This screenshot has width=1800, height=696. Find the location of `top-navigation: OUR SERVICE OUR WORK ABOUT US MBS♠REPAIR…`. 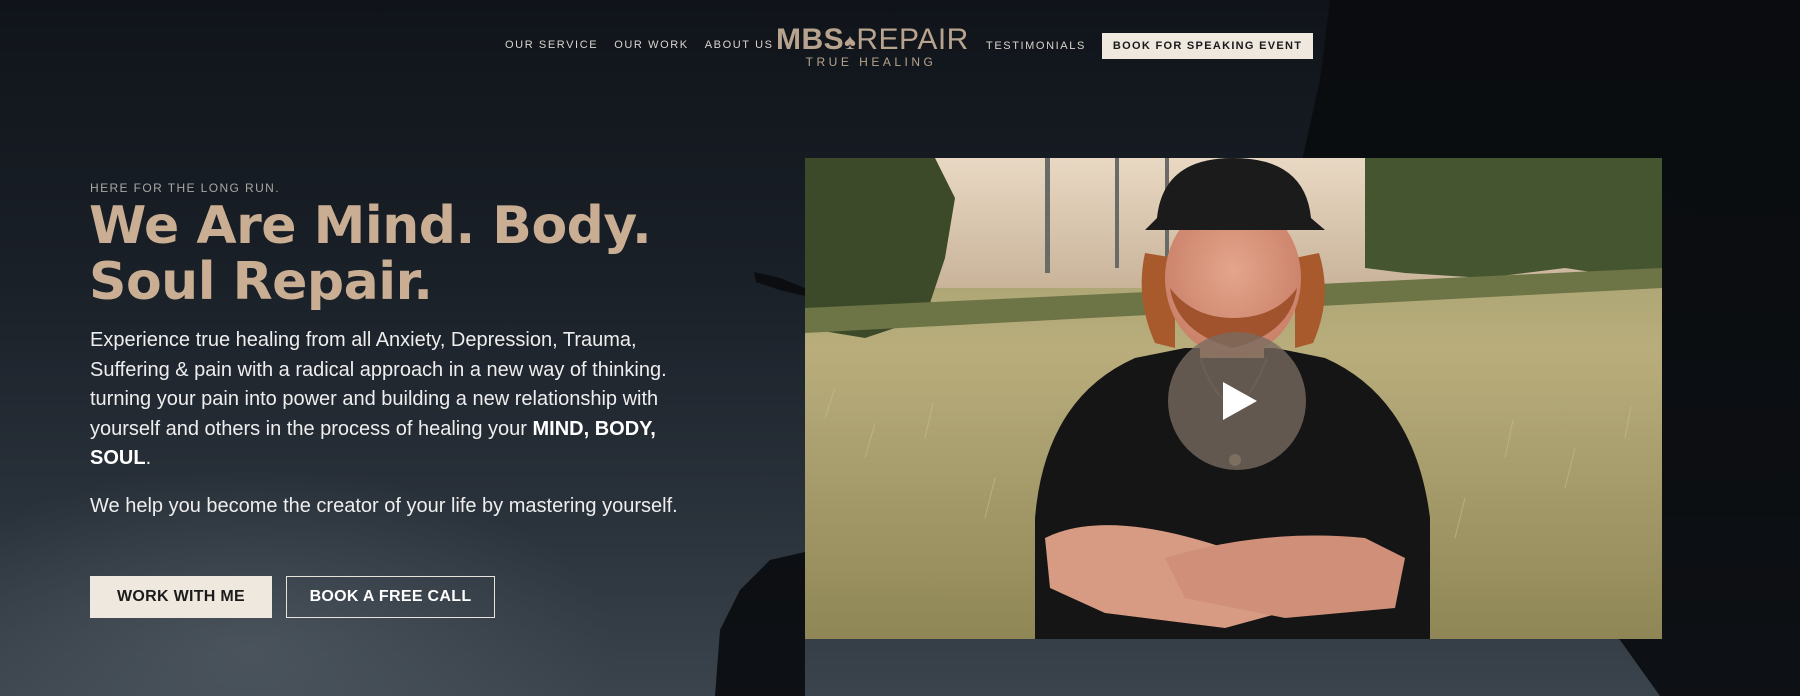

top-navigation: OUR SERVICE OUR WORK ABOUT US MBS♠REPAIR… is located at coordinates (900, 40).